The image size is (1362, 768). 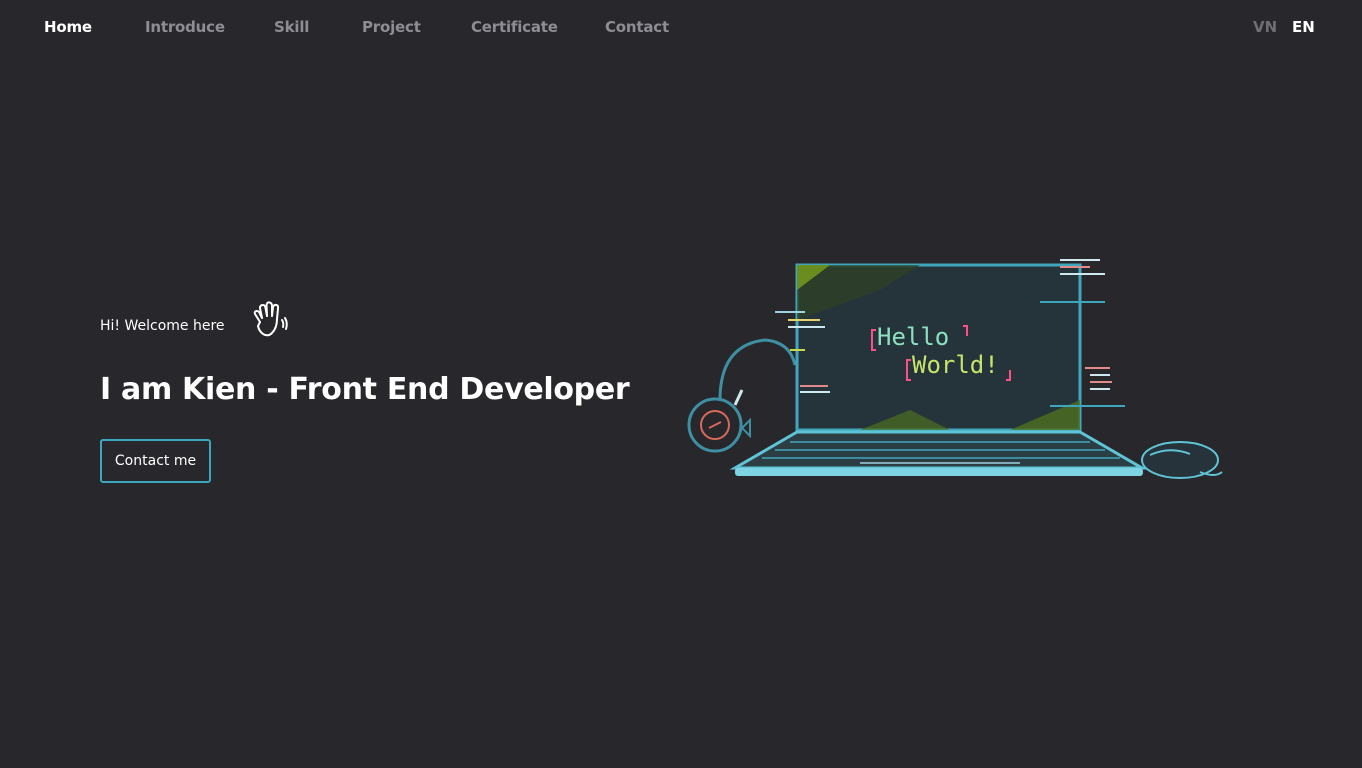 What do you see at coordinates (155, 461) in the screenshot?
I see `contact-me-button: Contact me` at bounding box center [155, 461].